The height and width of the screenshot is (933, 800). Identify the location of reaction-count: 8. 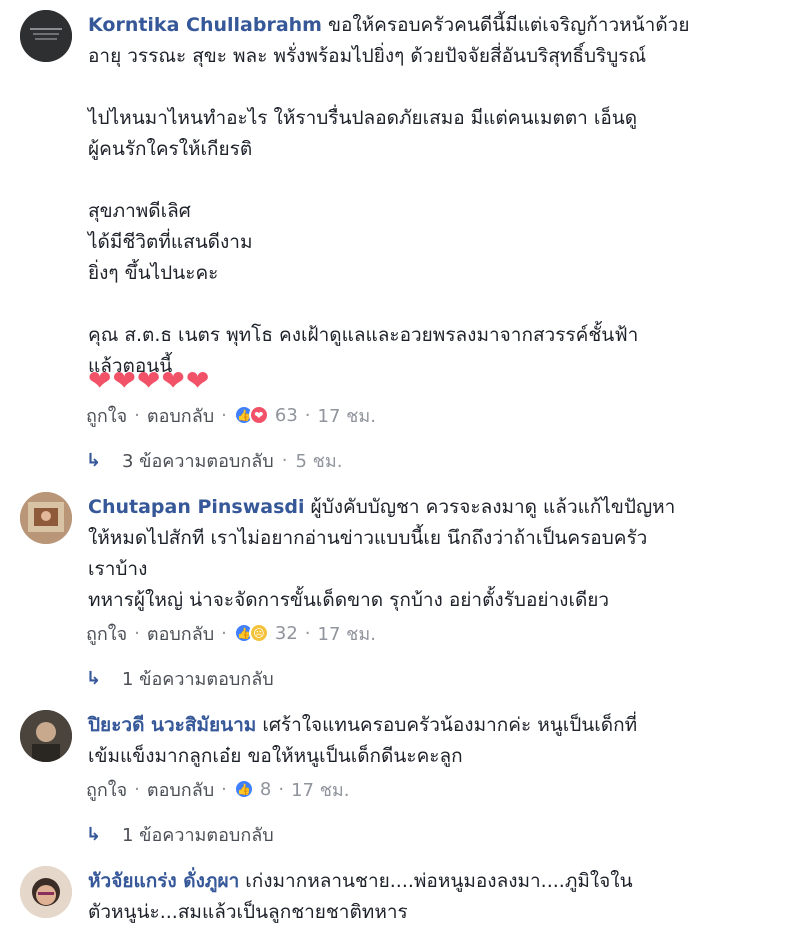
(265, 789).